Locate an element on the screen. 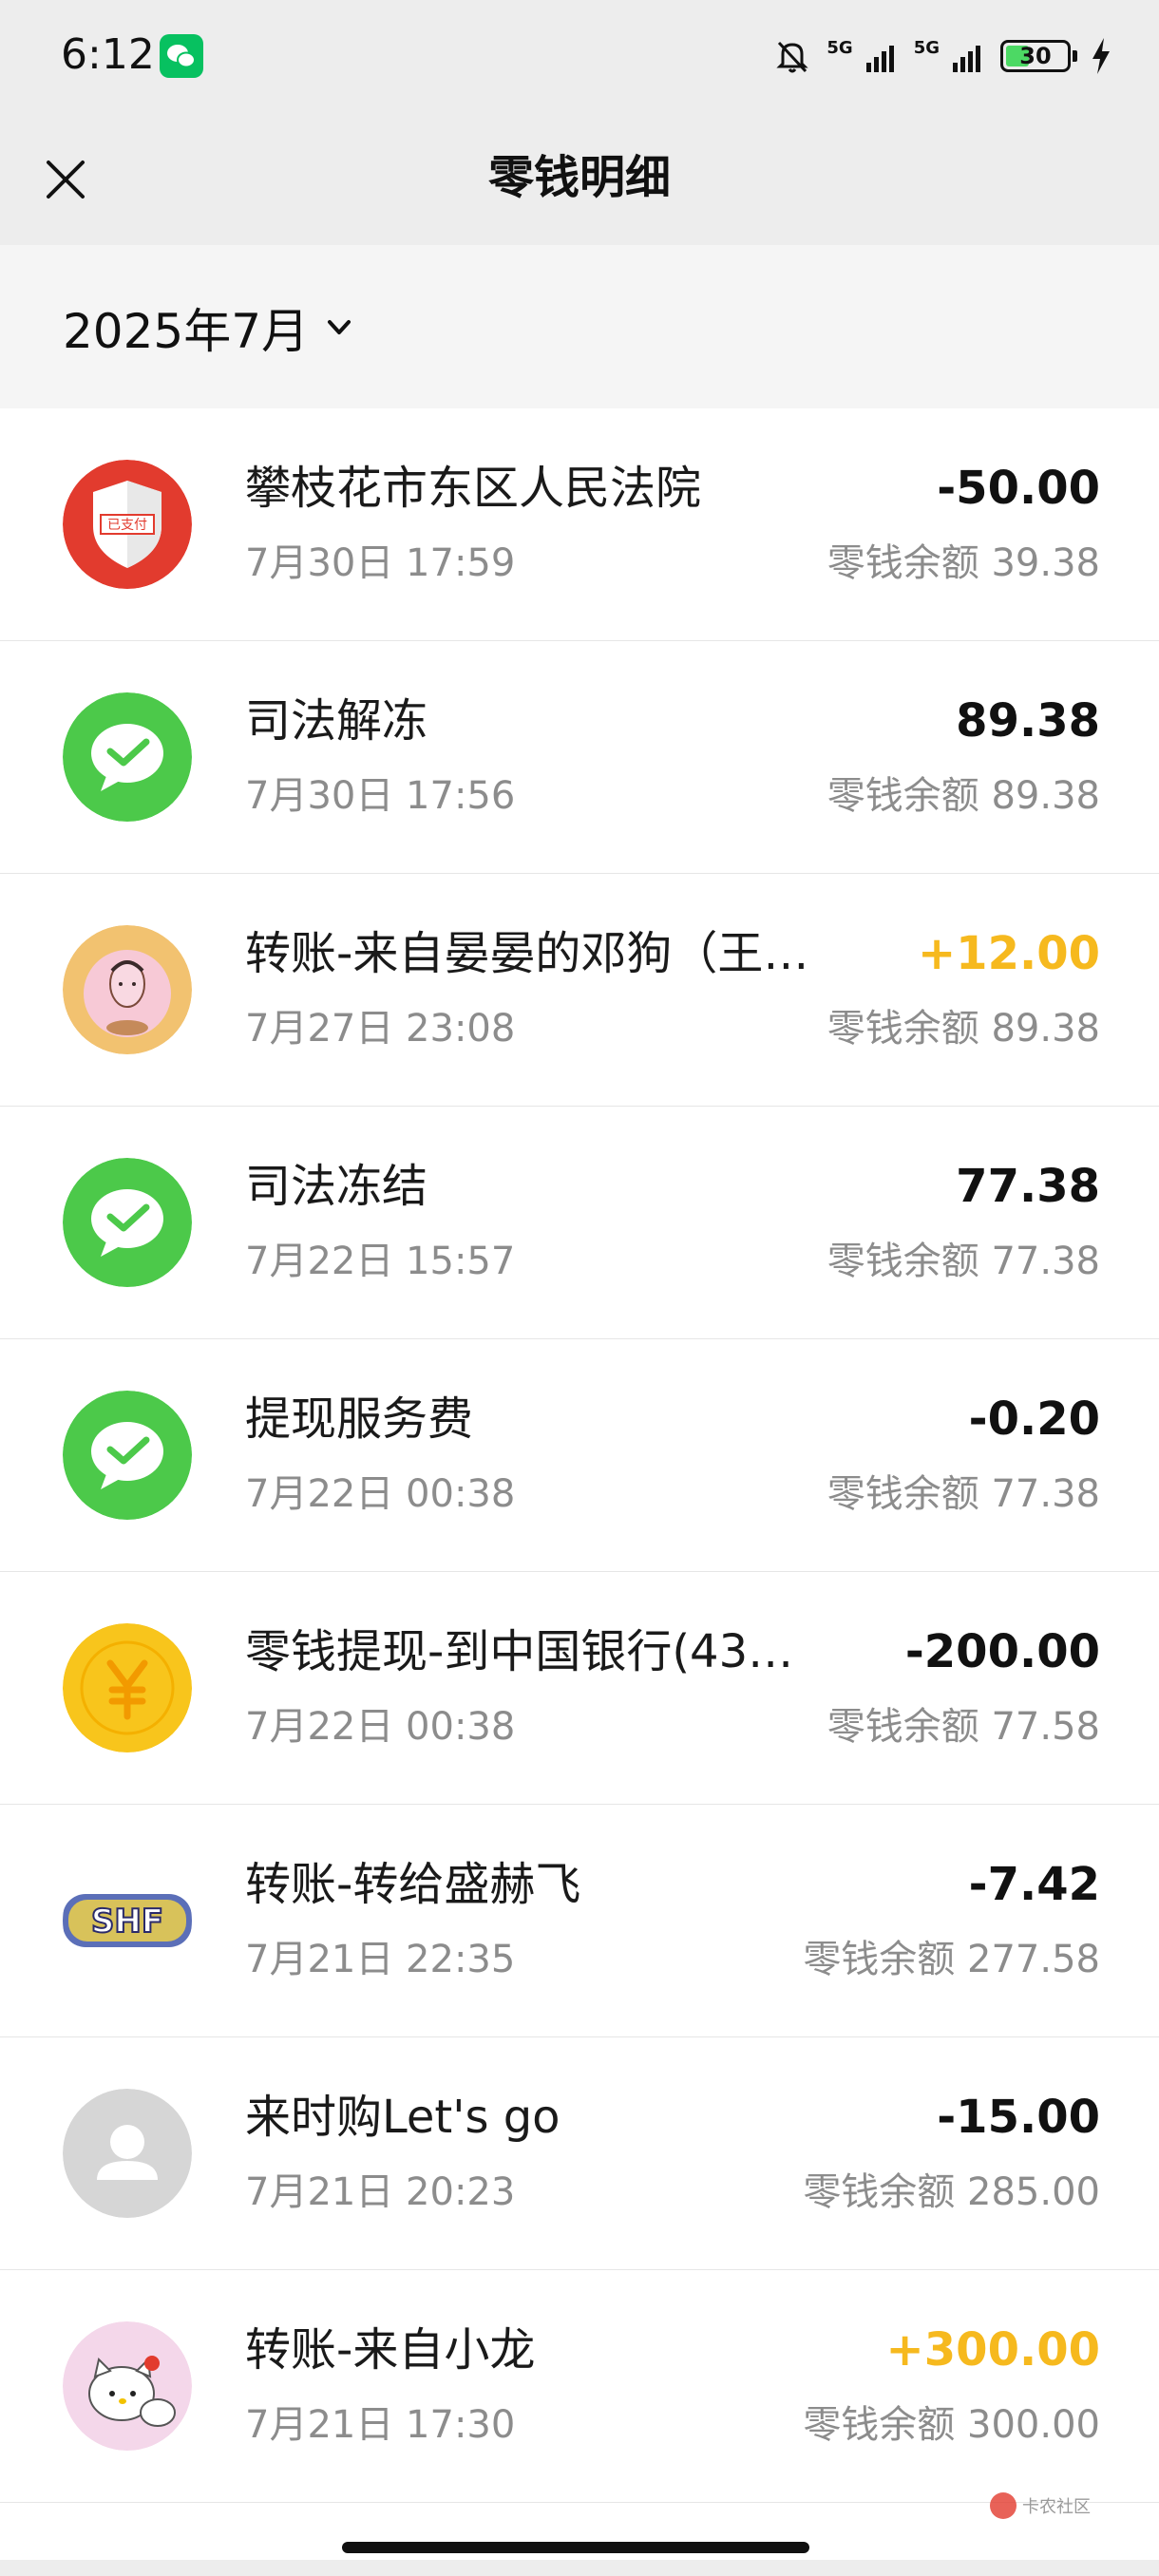  watermark-text: 卡农社区 is located at coordinates (1056, 2507).